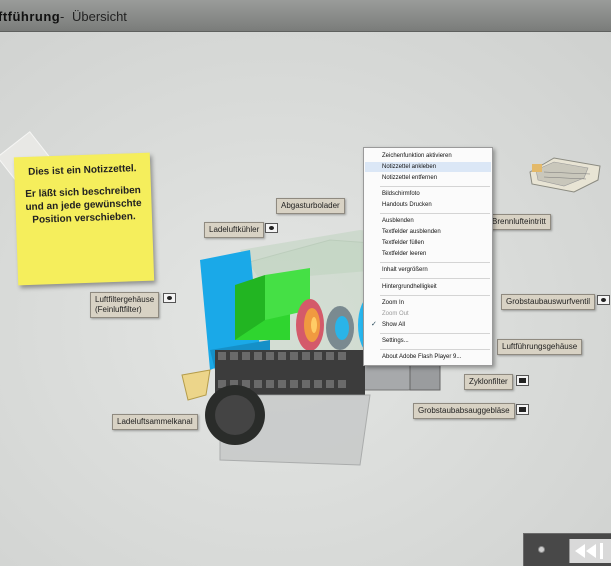  Describe the element at coordinates (393, 303) in the screenshot. I see `menu-item-zoom-in: Zoom In` at that location.